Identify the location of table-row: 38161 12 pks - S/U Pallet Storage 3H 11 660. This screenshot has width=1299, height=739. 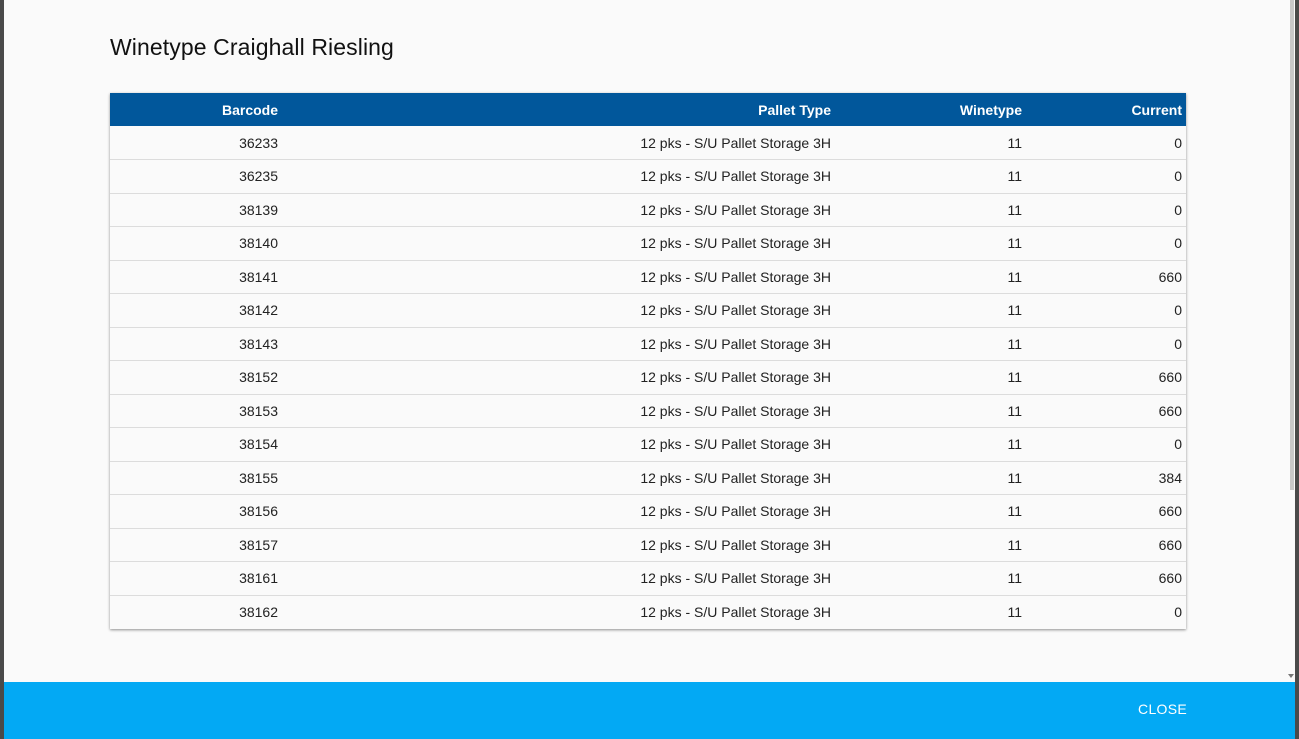
(648, 578).